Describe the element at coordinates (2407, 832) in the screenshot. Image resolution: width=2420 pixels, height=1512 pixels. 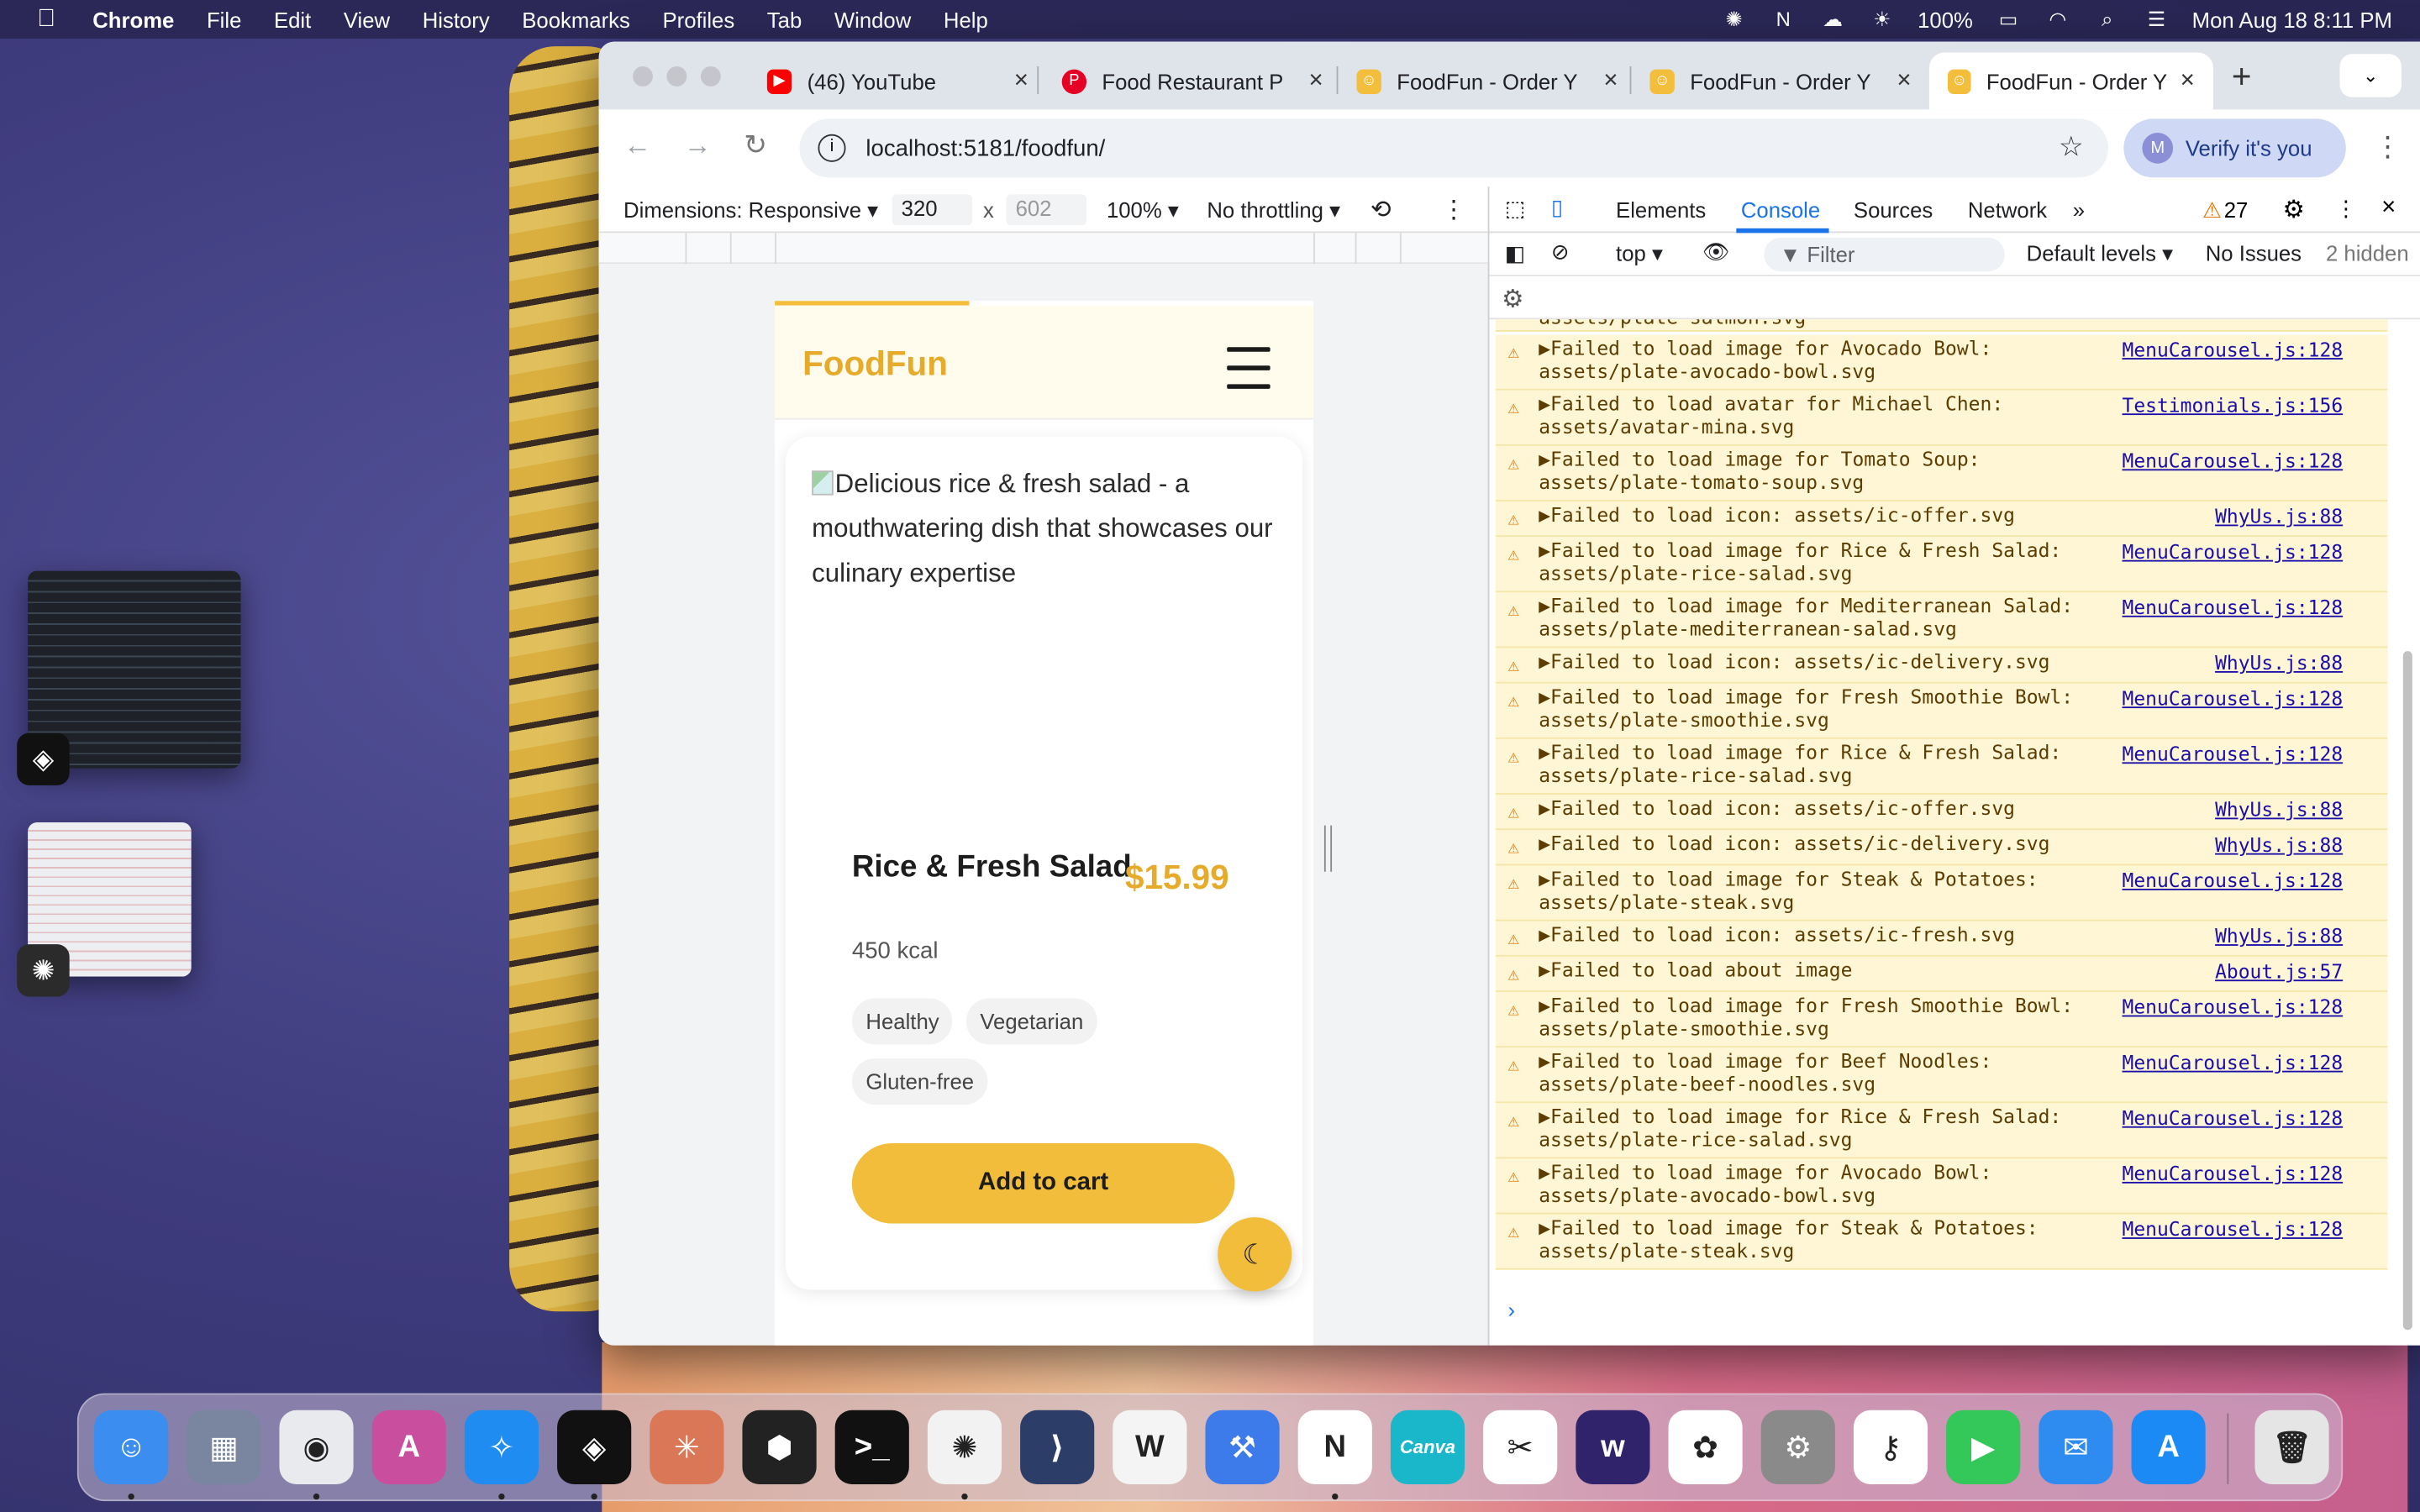
I see `console-scrollbar` at that location.